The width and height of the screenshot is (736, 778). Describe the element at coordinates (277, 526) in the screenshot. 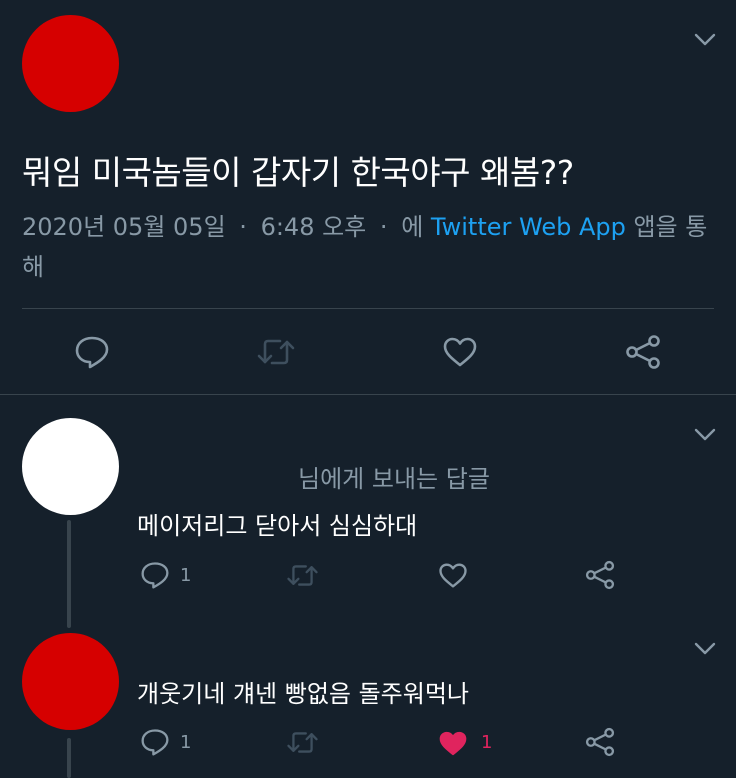

I see `tweet-text: 메이저리그 닫아서 심심하대` at that location.